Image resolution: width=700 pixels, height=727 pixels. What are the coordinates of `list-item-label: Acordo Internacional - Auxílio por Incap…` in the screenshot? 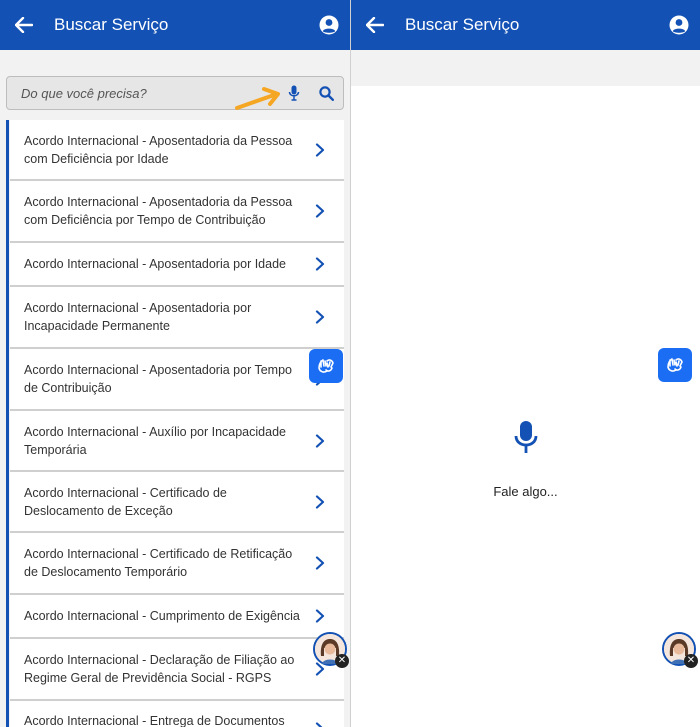 It's located at (155, 440).